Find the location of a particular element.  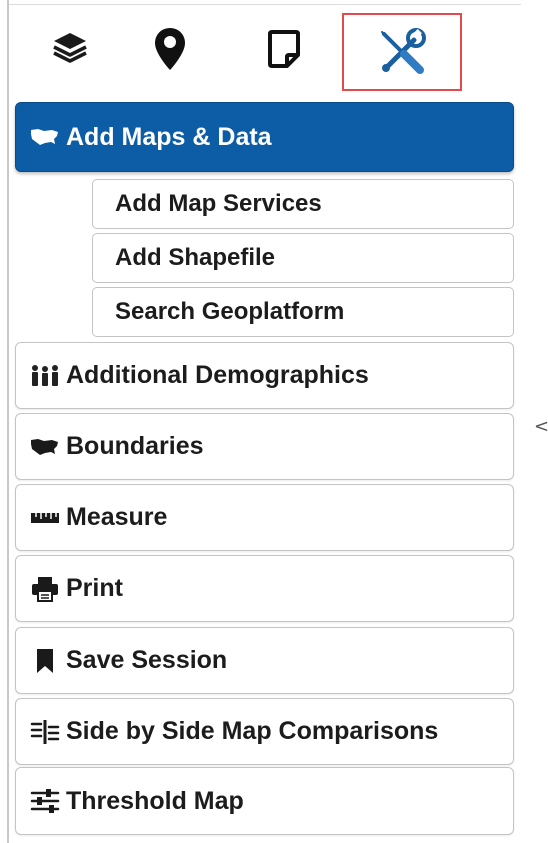

menu-print: Print is located at coordinates (264, 588).